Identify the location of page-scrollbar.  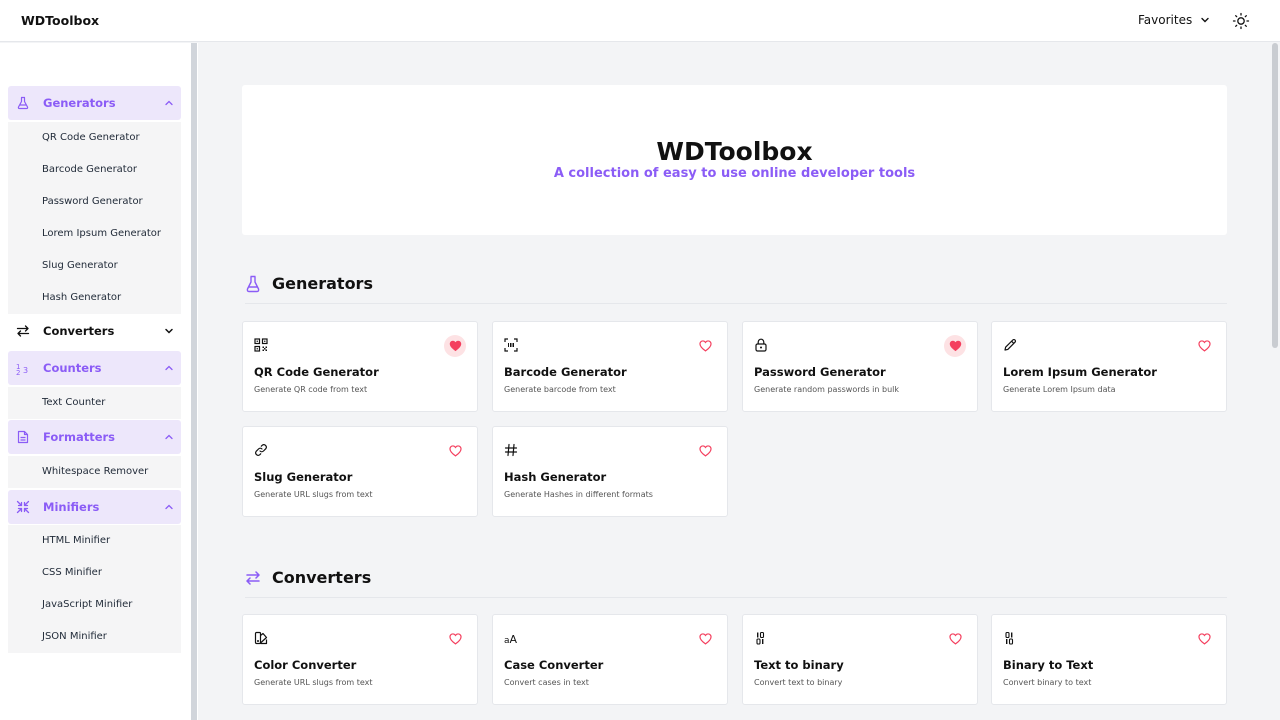
(1275, 195).